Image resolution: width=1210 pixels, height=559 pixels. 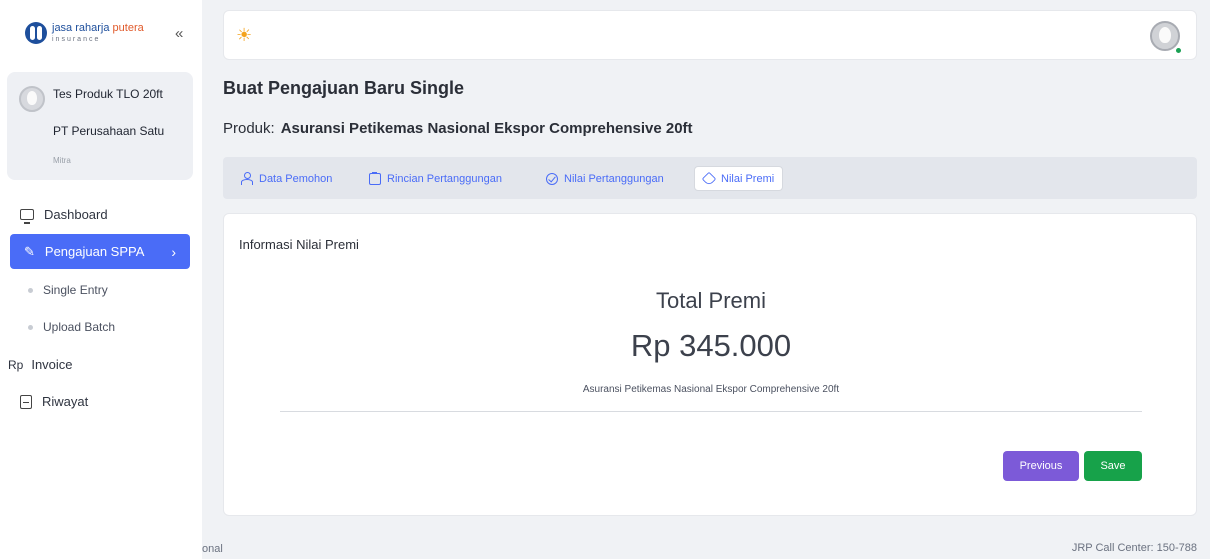 I want to click on divider, so click(x=711, y=411).